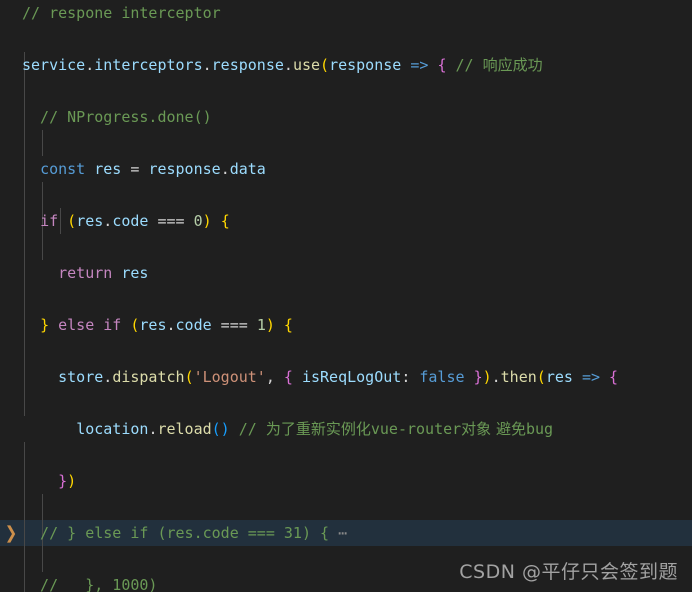  What do you see at coordinates (346, 481) in the screenshot?
I see `code-line: })` at bounding box center [346, 481].